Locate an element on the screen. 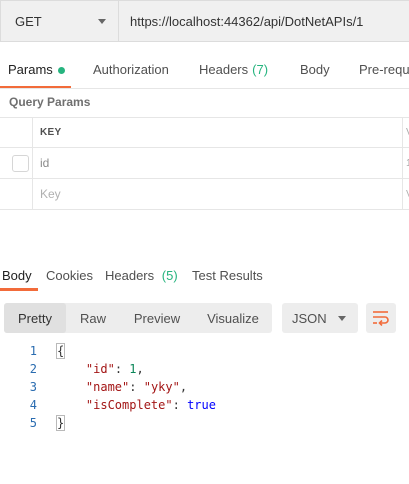 The width and height of the screenshot is (409, 484). tab-body: Body is located at coordinates (315, 70).